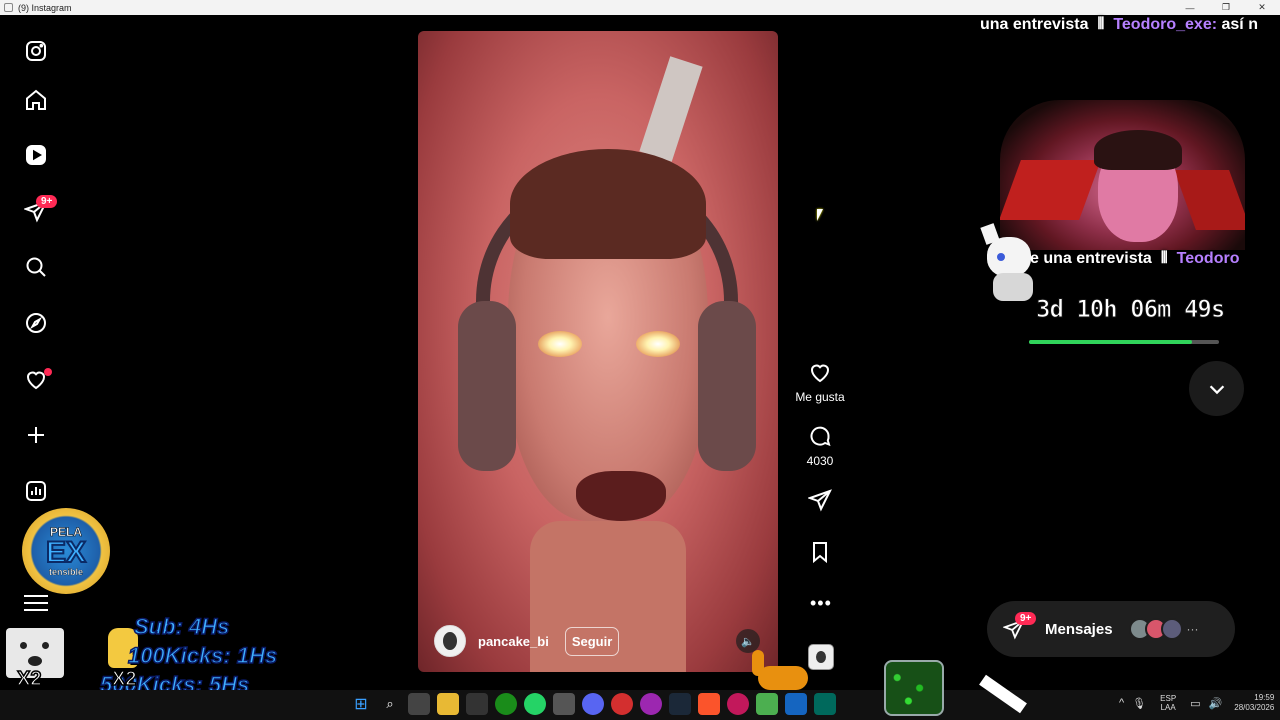 The image size is (1280, 720). I want to click on lang-bottom: LAA, so click(1168, 707).